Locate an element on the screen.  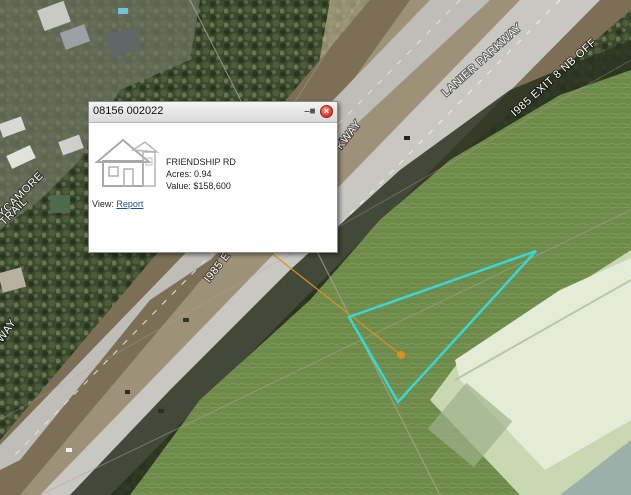
parcel-info-popup: 08156 002022 ⎯■ × FRIENDSHIP RD Acres is located at coordinates (213, 177).